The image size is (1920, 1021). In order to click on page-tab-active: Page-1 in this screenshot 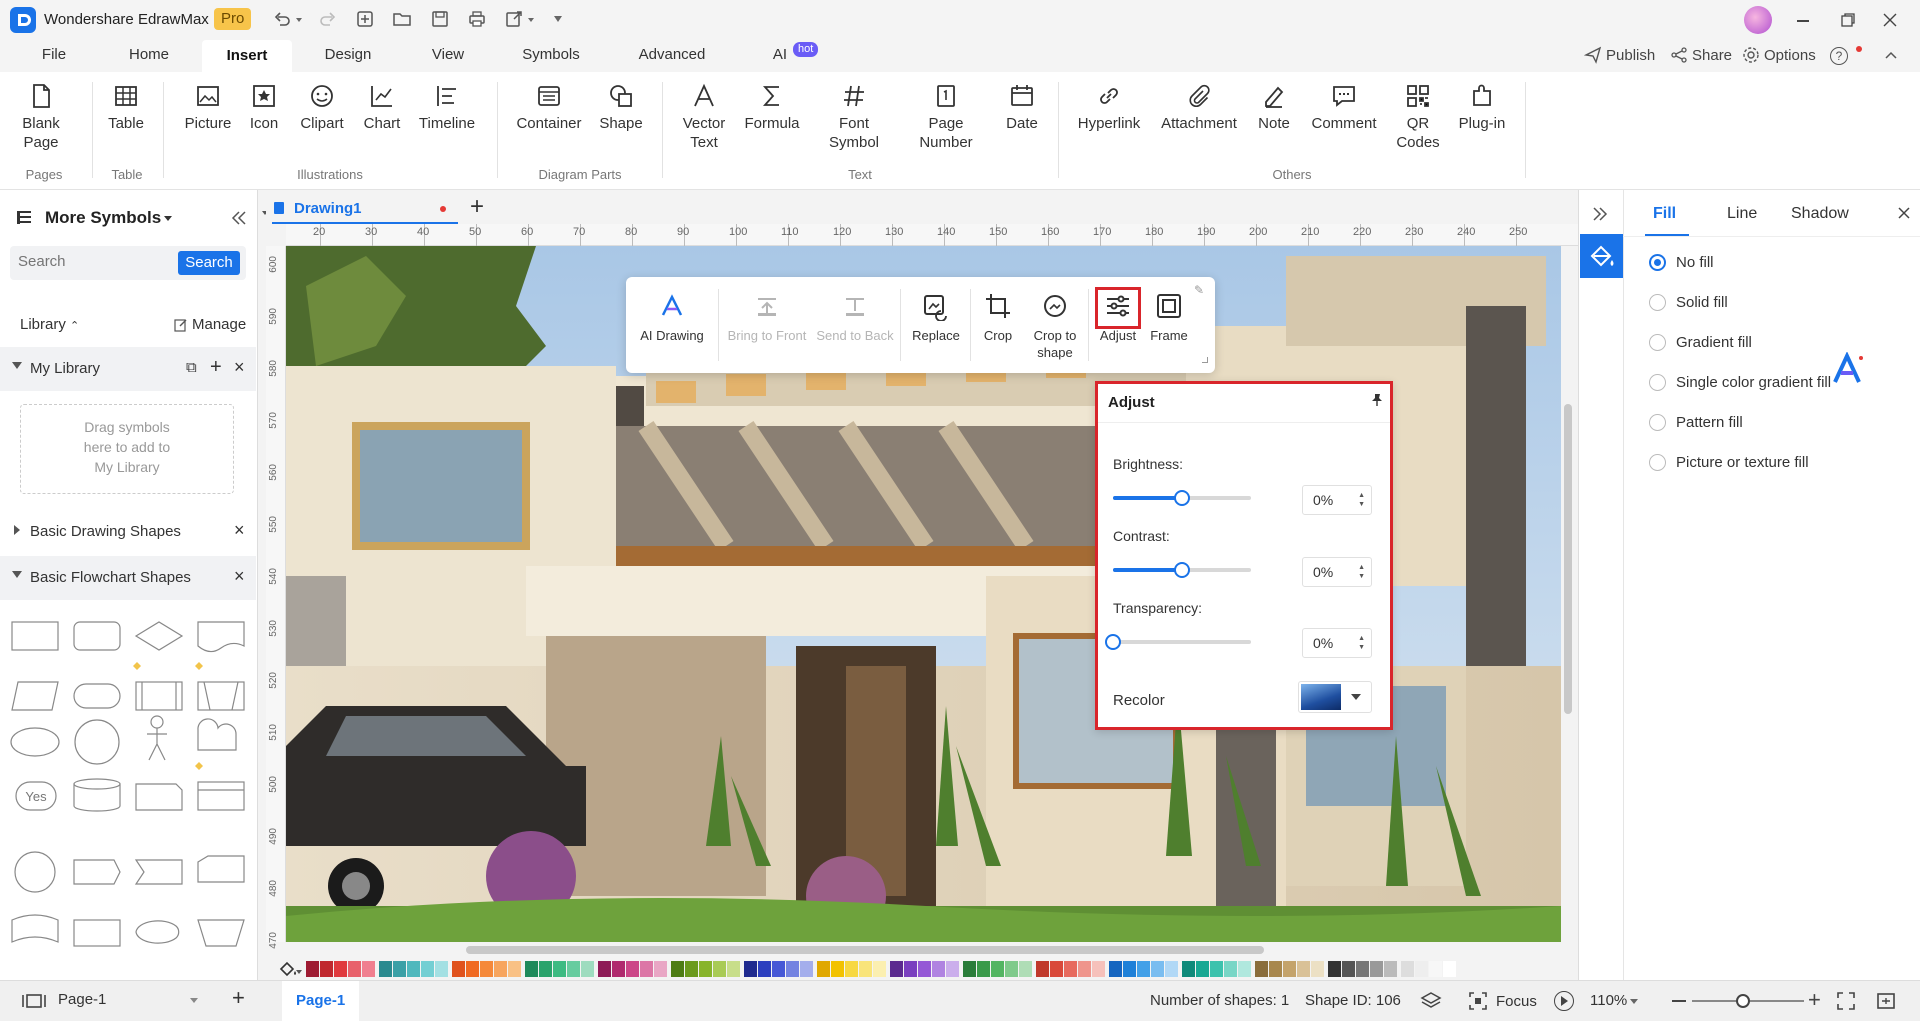, I will do `click(321, 1001)`.